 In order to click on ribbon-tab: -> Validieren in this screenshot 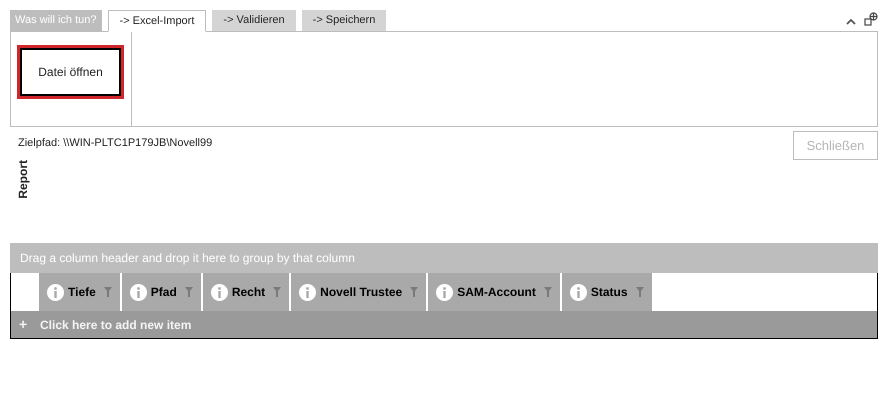, I will do `click(254, 20)`.